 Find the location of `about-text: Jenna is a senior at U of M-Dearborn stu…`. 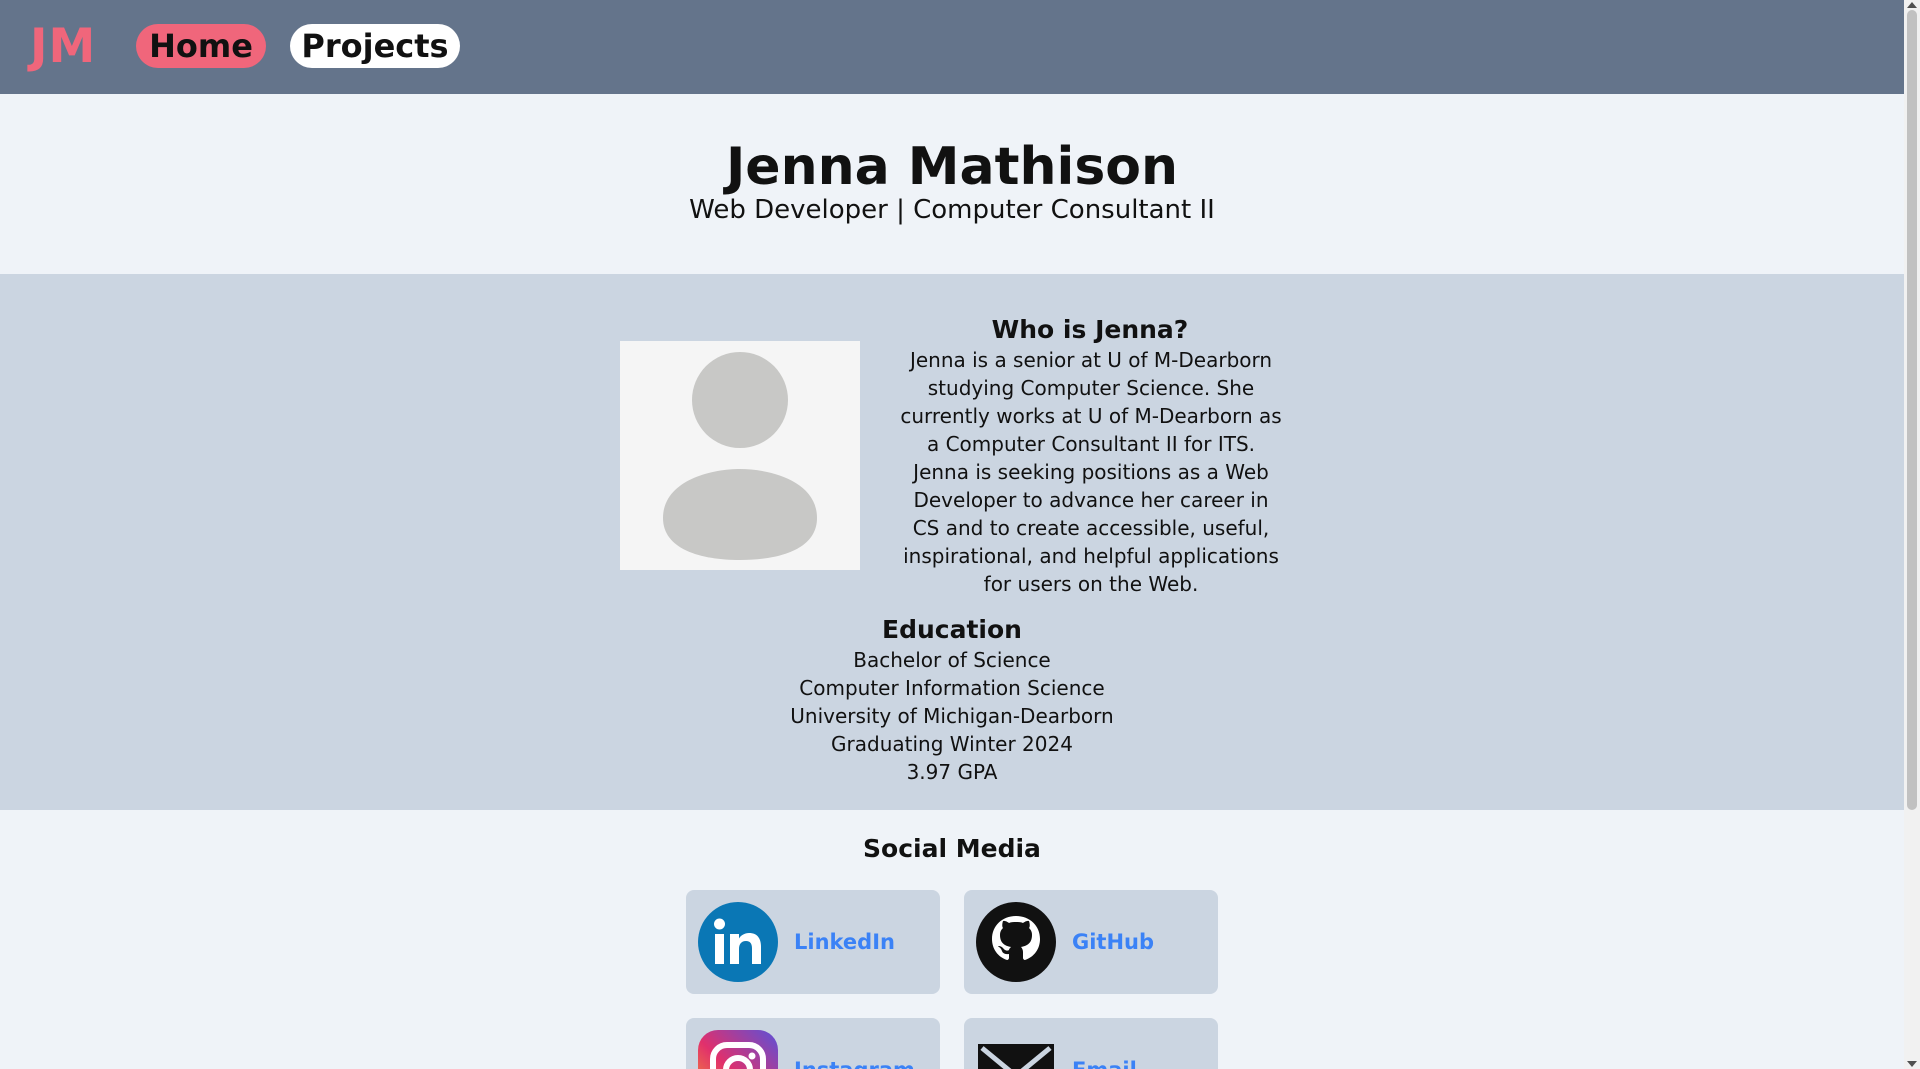

about-text: Jenna is a senior at U of M-Dearborn stu… is located at coordinates (1091, 472).